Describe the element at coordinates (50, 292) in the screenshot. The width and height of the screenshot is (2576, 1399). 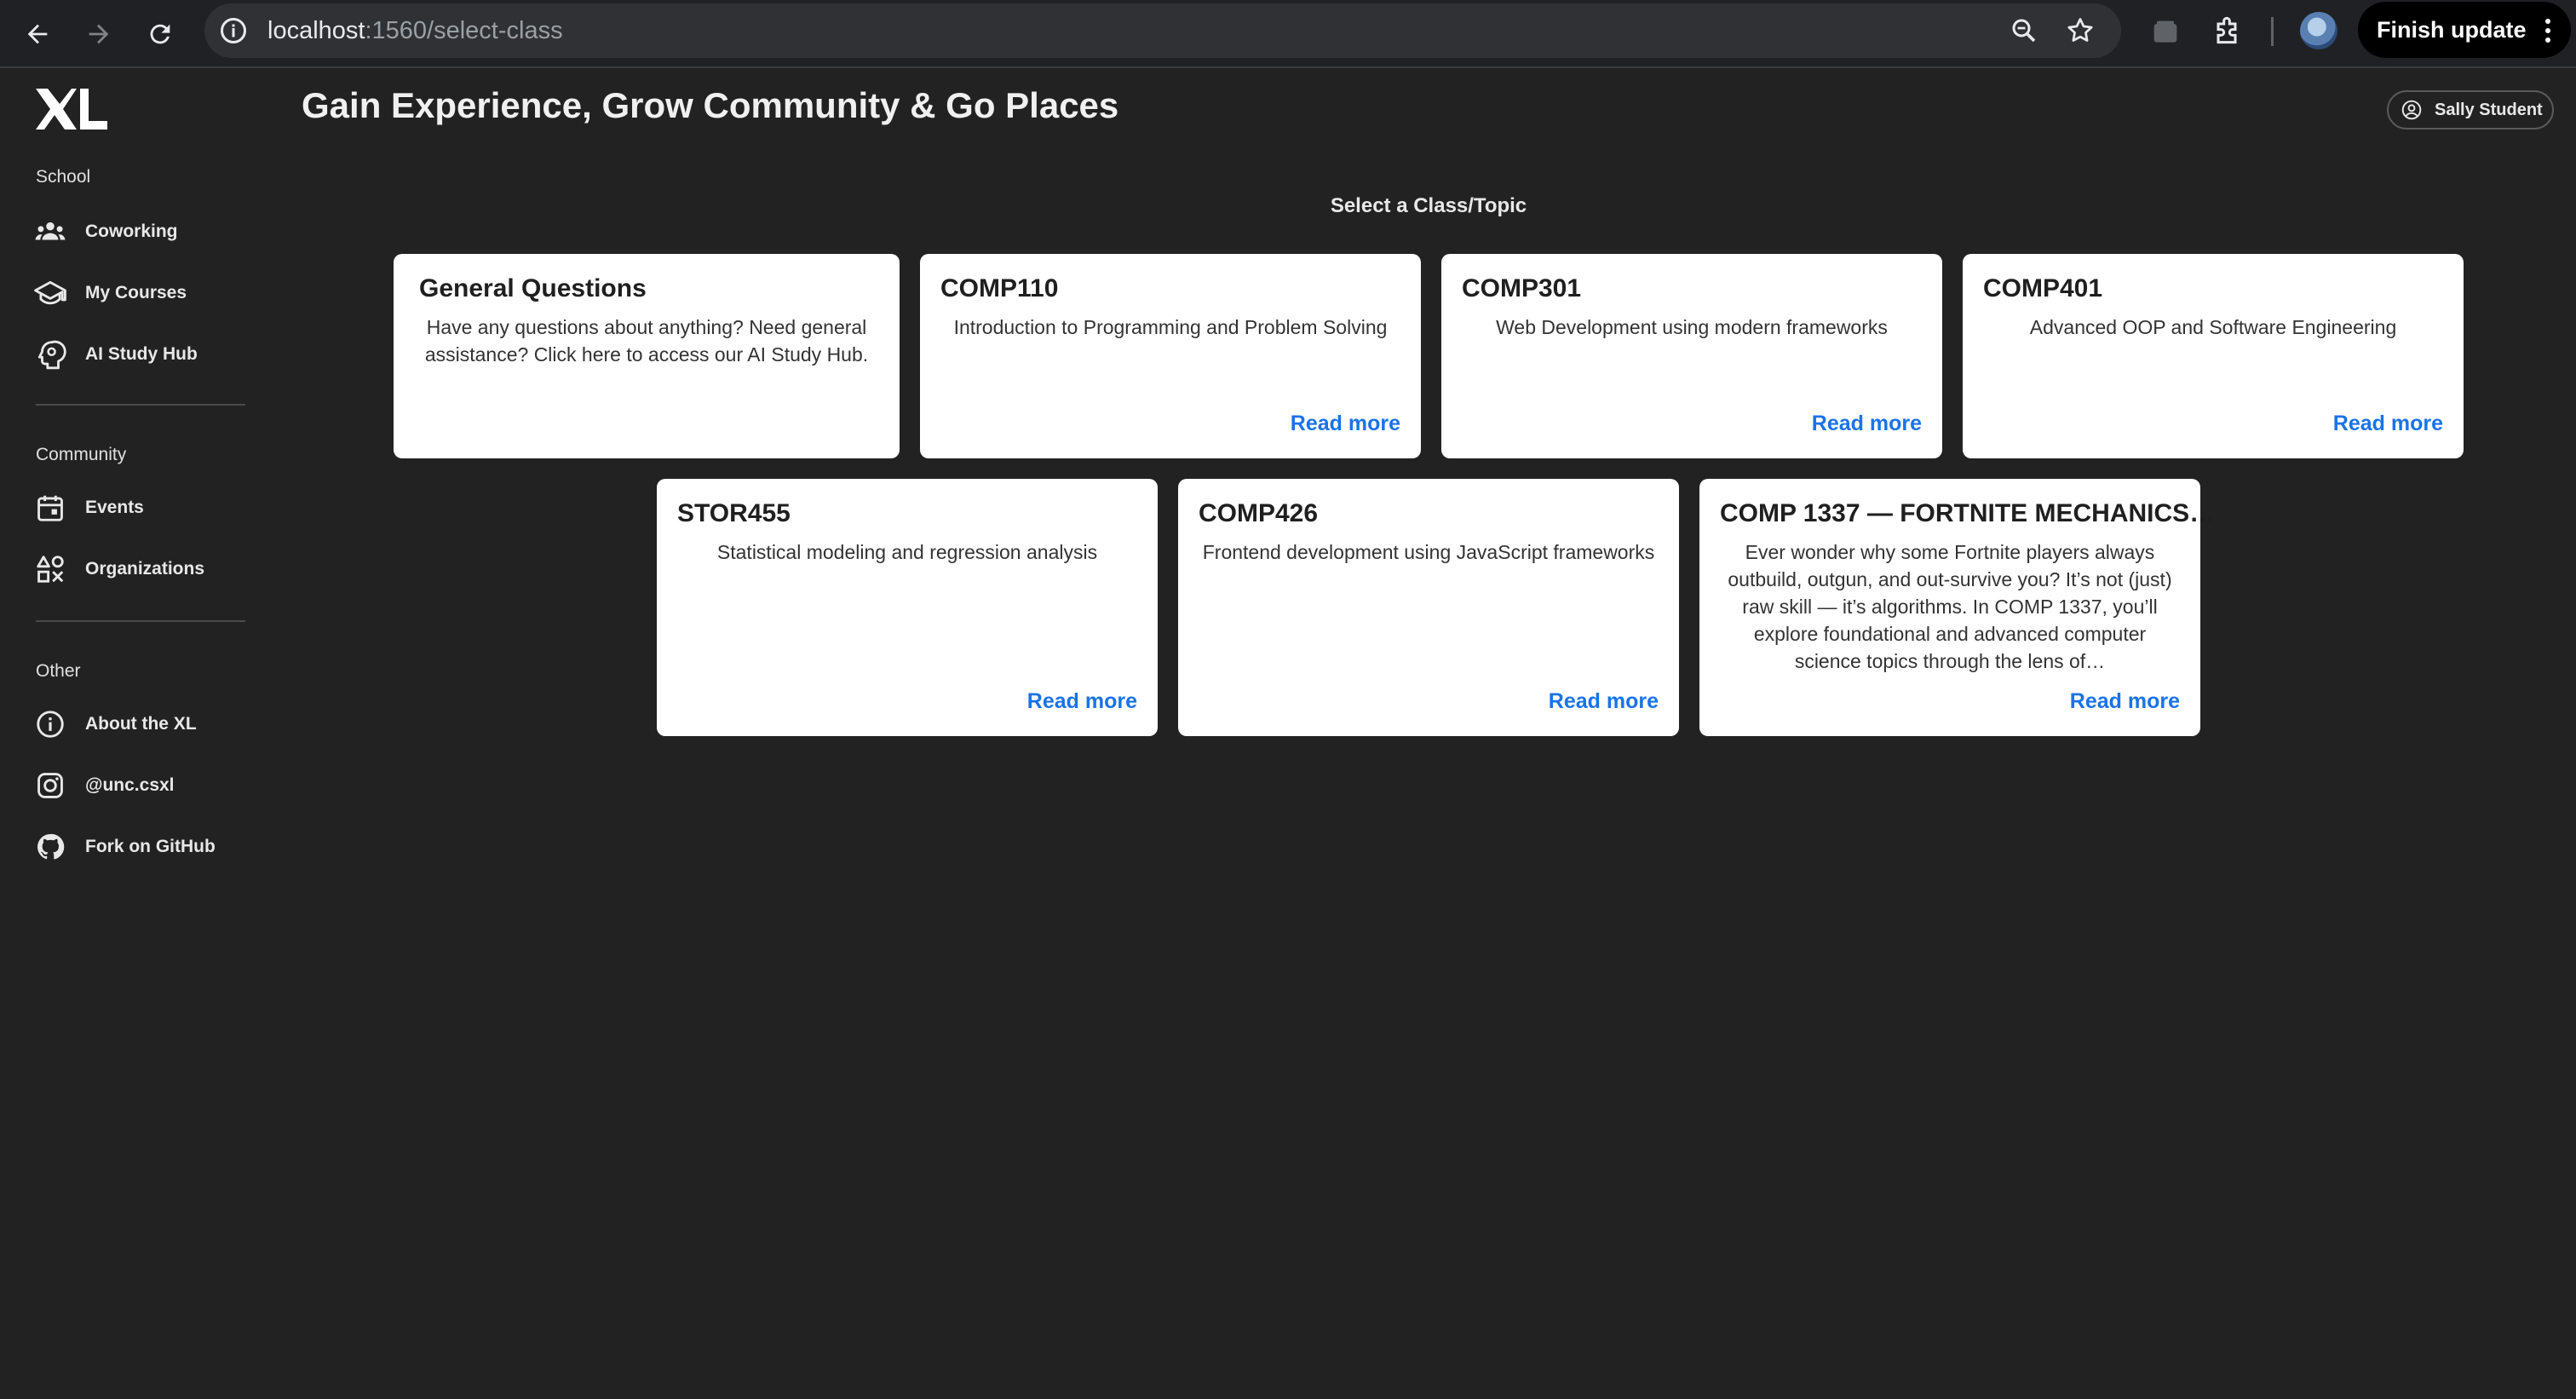
I see `school-cap-icon` at that location.